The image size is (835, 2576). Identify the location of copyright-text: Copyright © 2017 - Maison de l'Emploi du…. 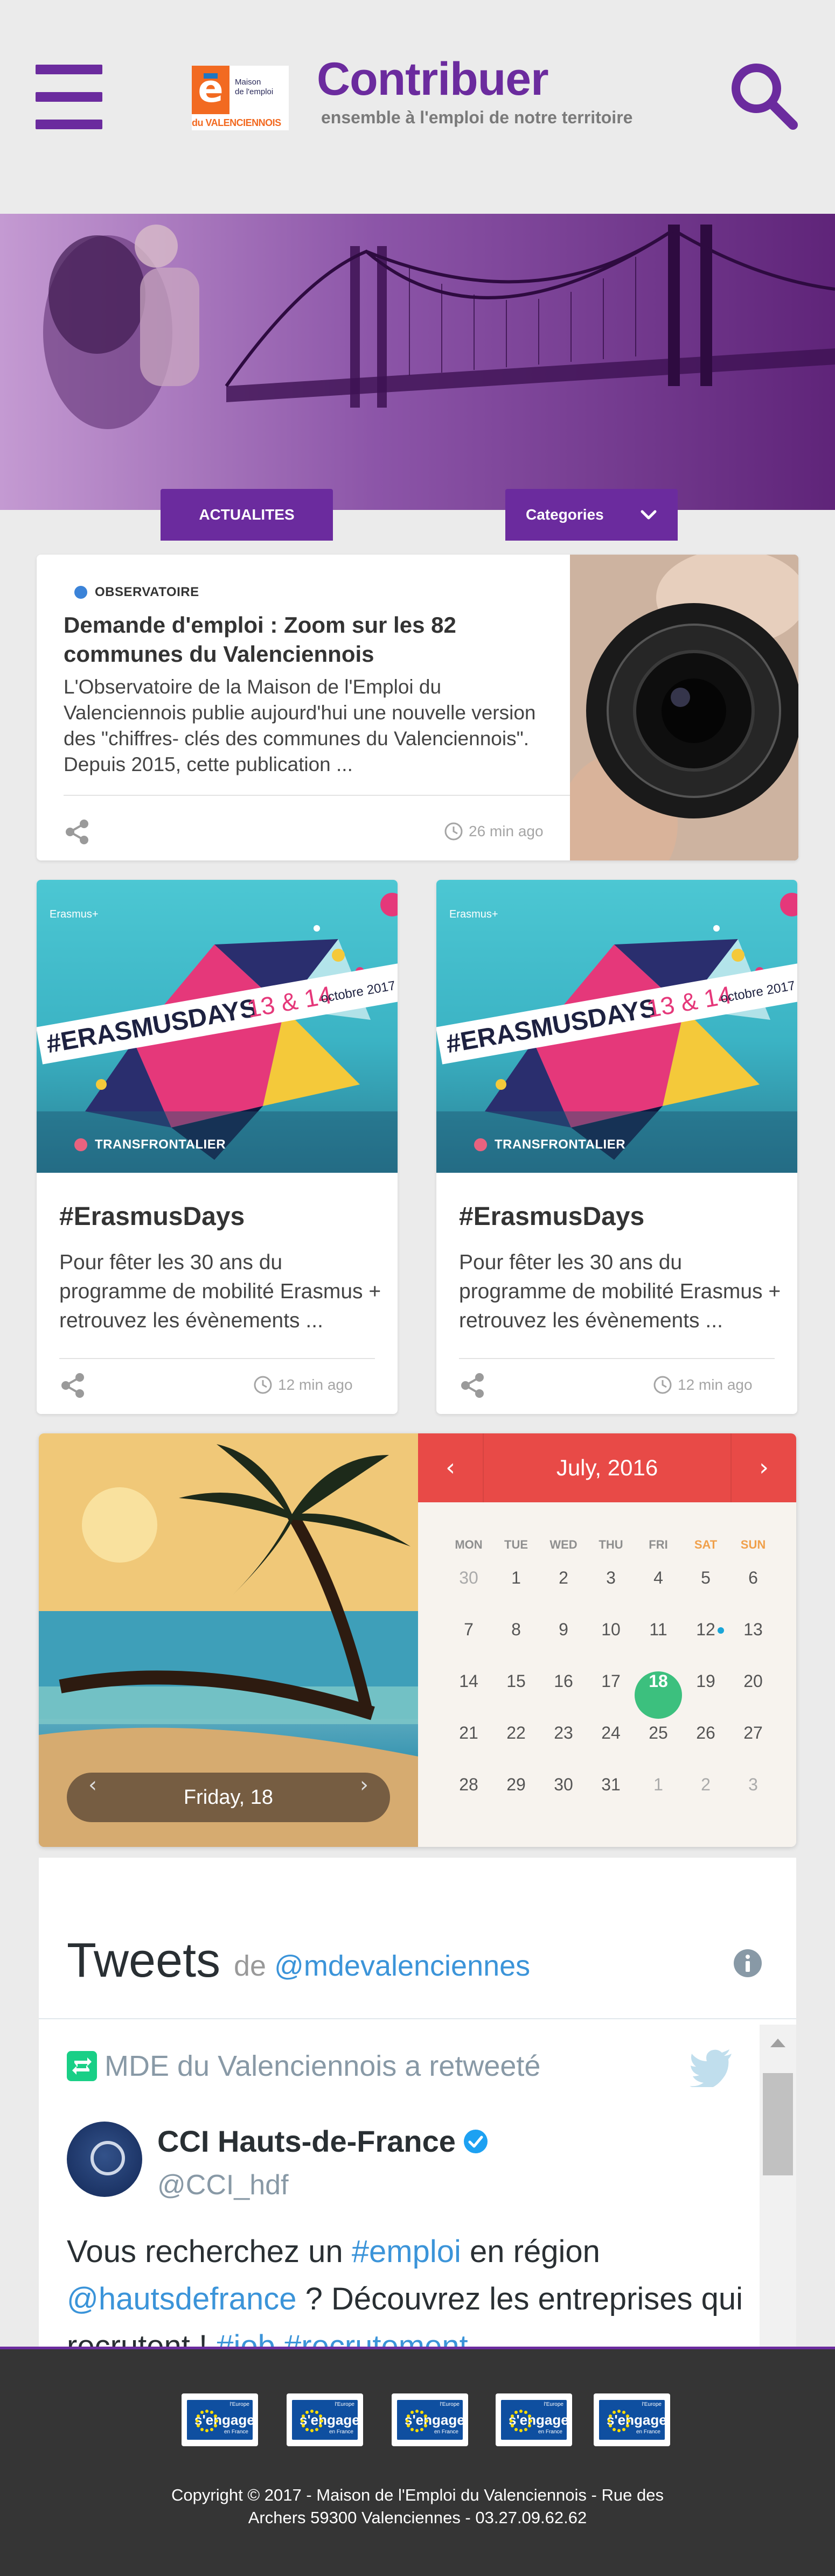
(417, 2506).